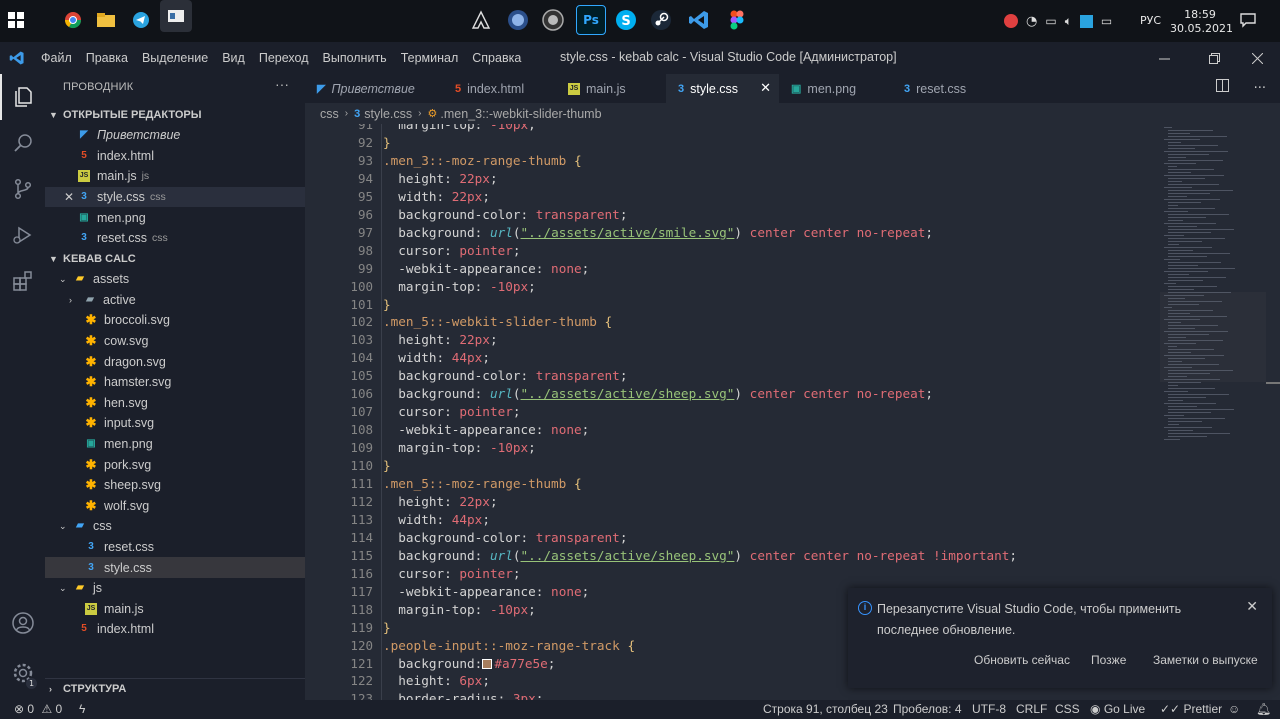  Describe the element at coordinates (626, 20) in the screenshot. I see `skype-icon: S` at that location.